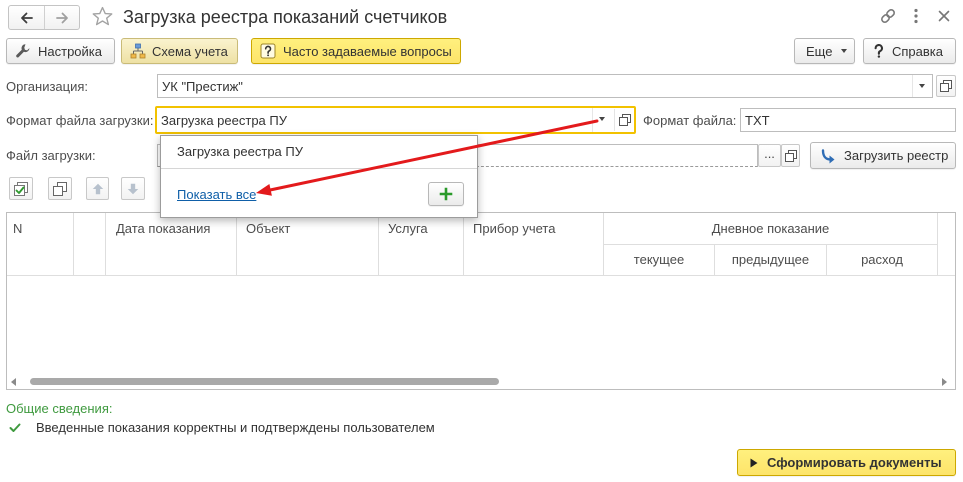 The image size is (963, 482). I want to click on load-format-field, so click(384, 120).